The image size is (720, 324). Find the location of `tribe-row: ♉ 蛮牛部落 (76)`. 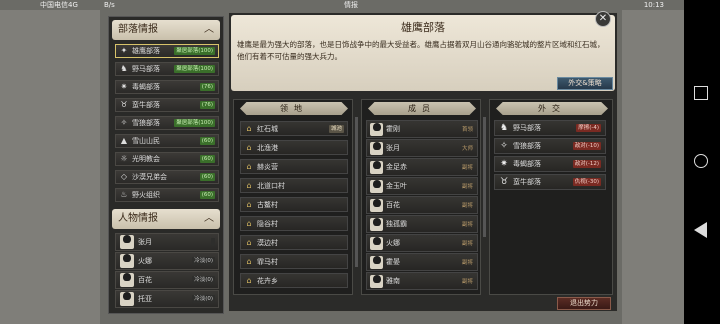

tribe-row: ♉ 蛮牛部落 (76) is located at coordinates (167, 105).